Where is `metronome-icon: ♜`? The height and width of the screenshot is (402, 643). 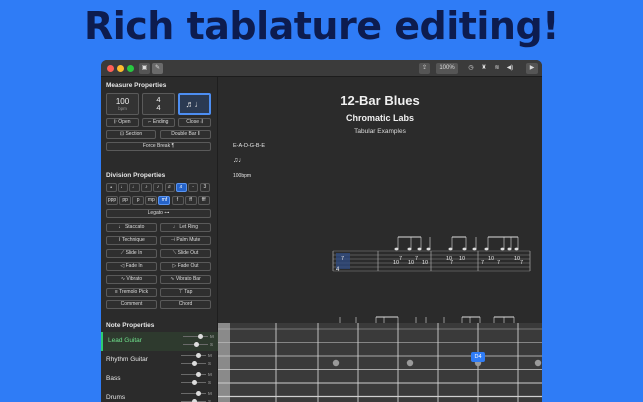
metronome-icon: ♜ is located at coordinates (484, 68).